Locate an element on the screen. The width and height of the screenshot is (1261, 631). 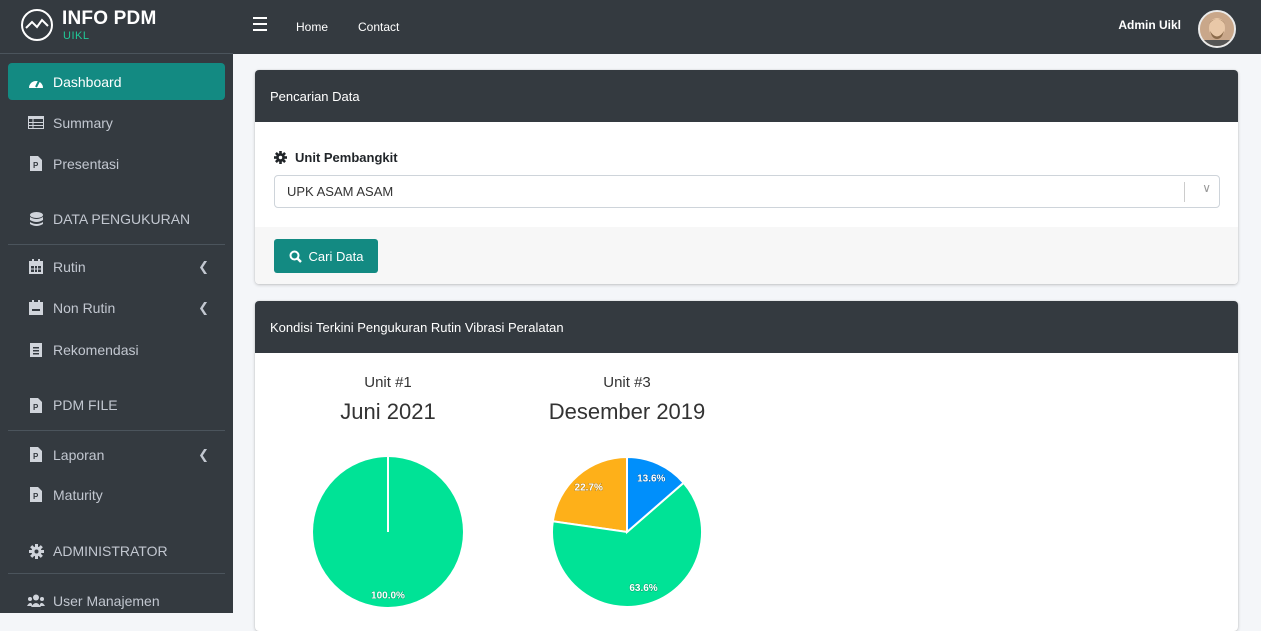
sidebar-item-label: Laporan is located at coordinates (79, 454).